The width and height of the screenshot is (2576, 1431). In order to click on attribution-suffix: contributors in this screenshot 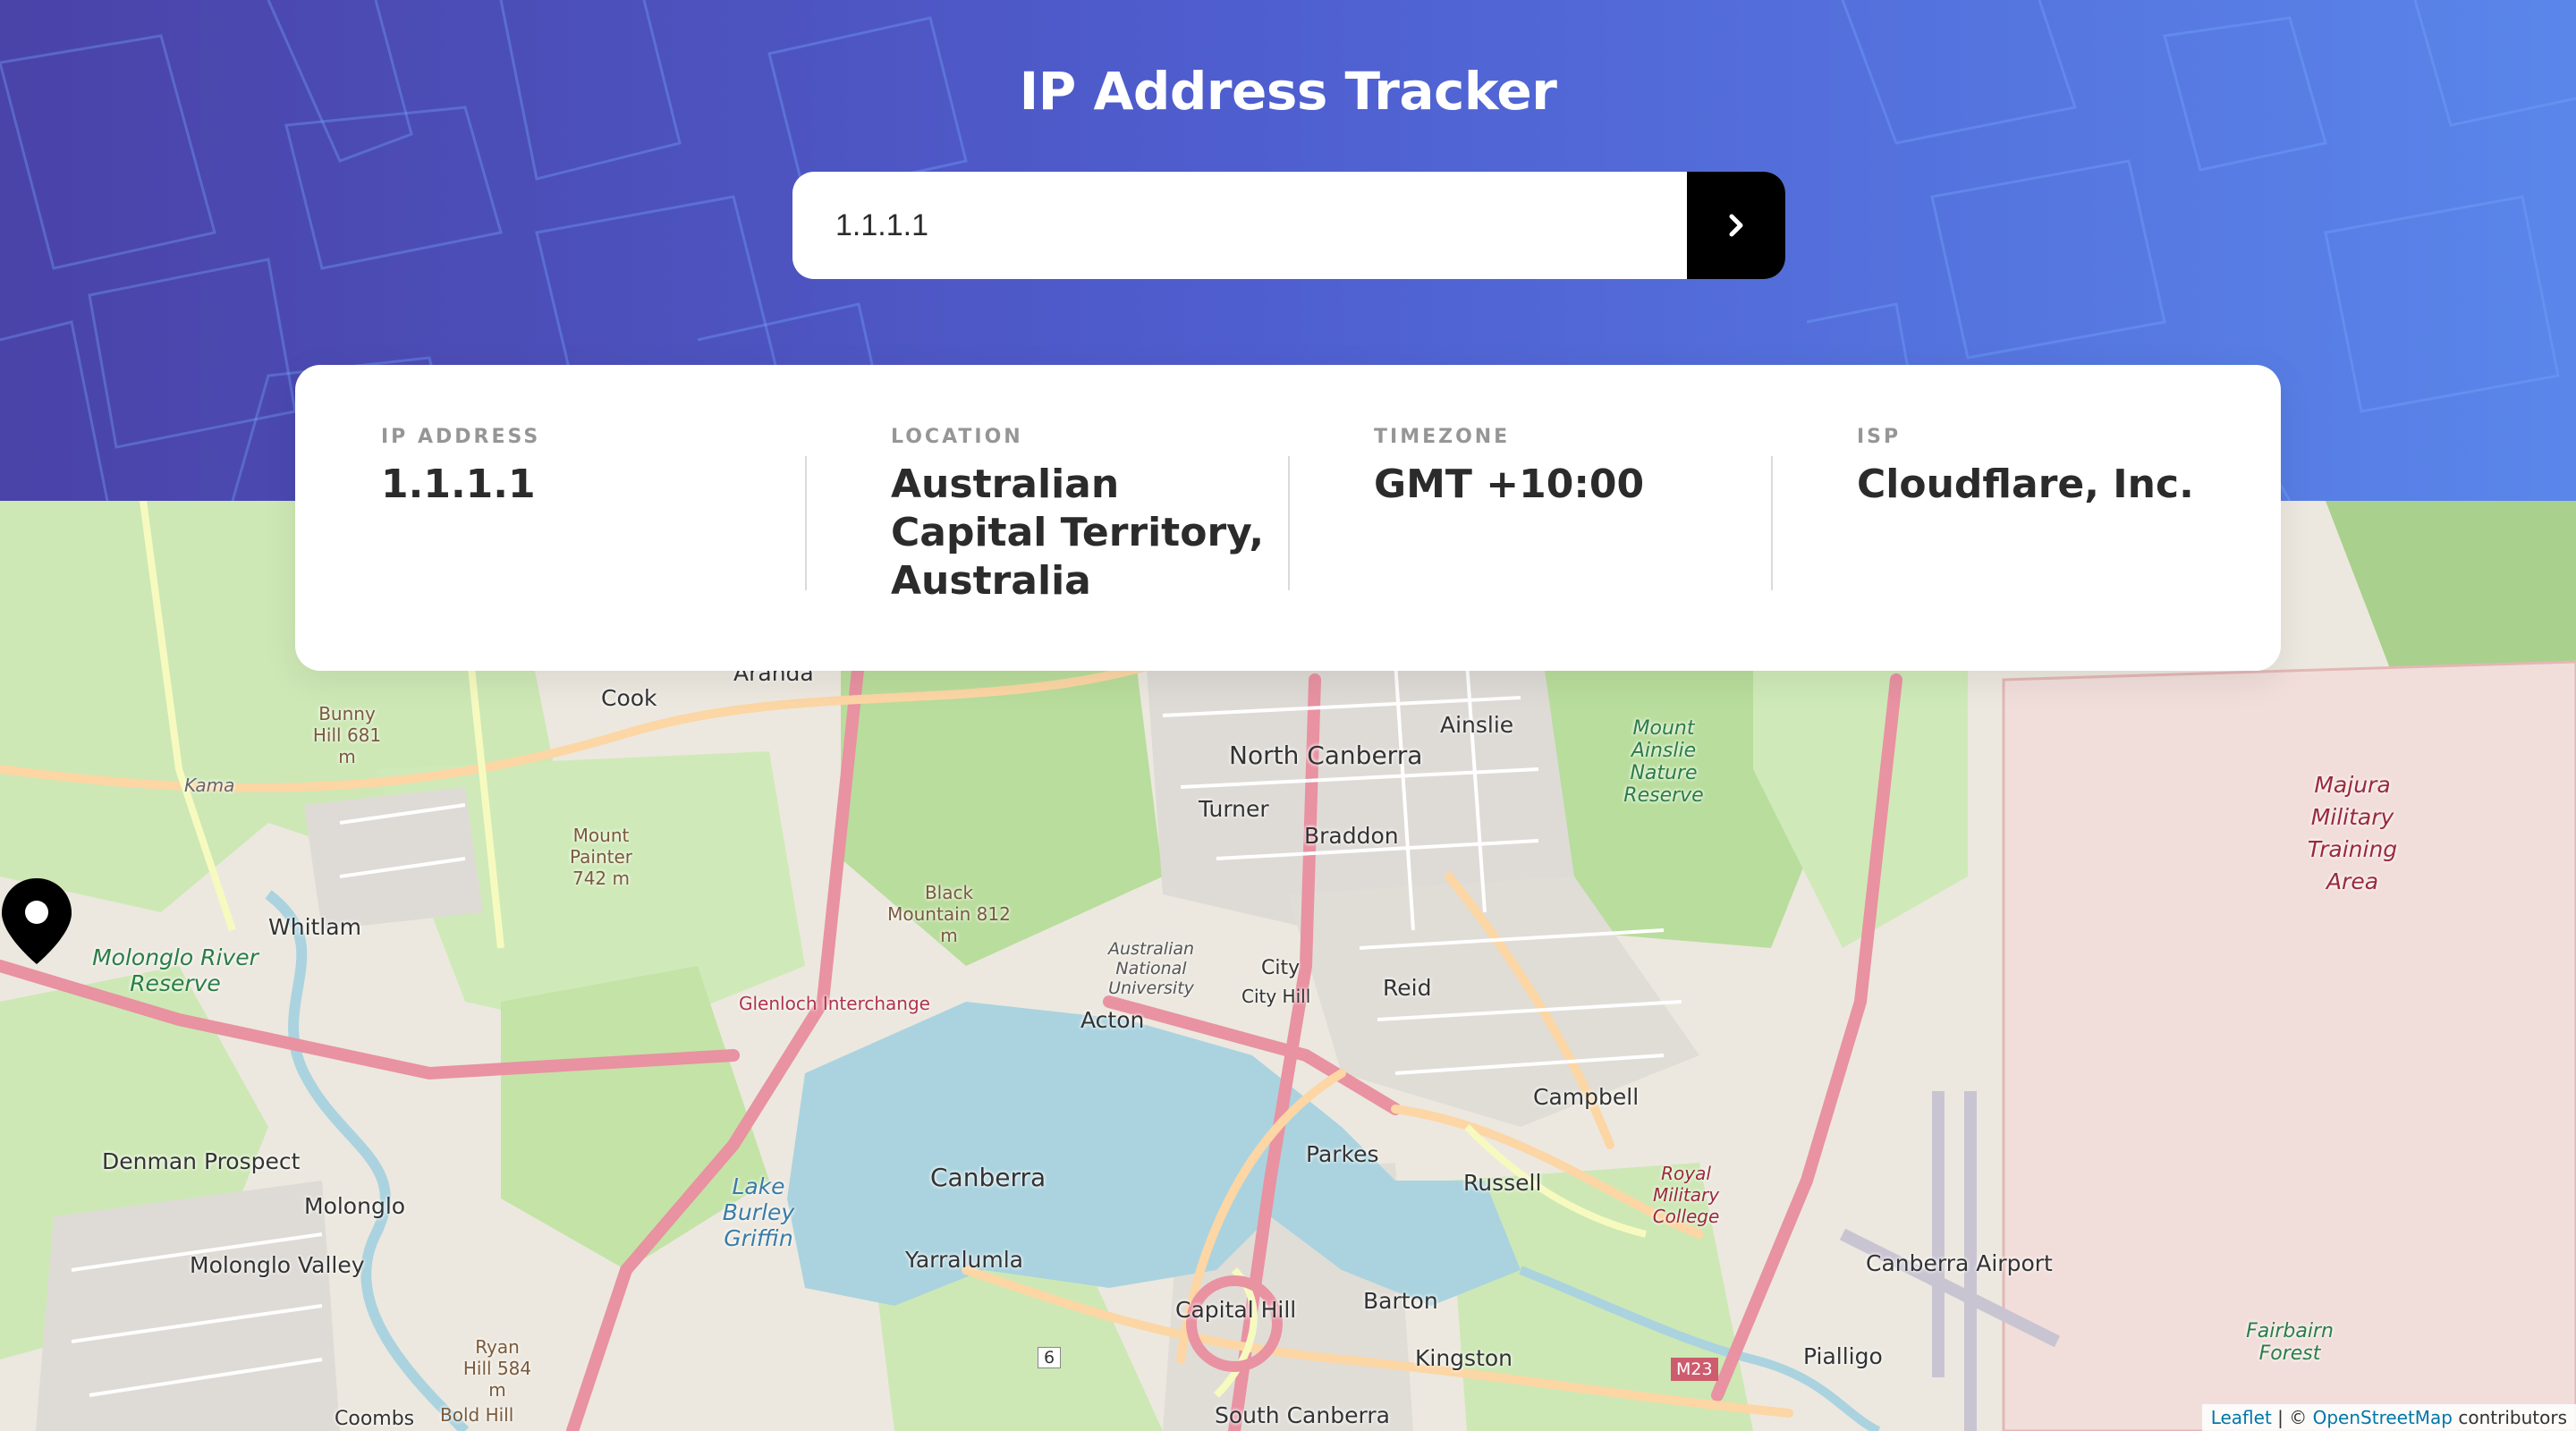, I will do `click(2510, 1418)`.